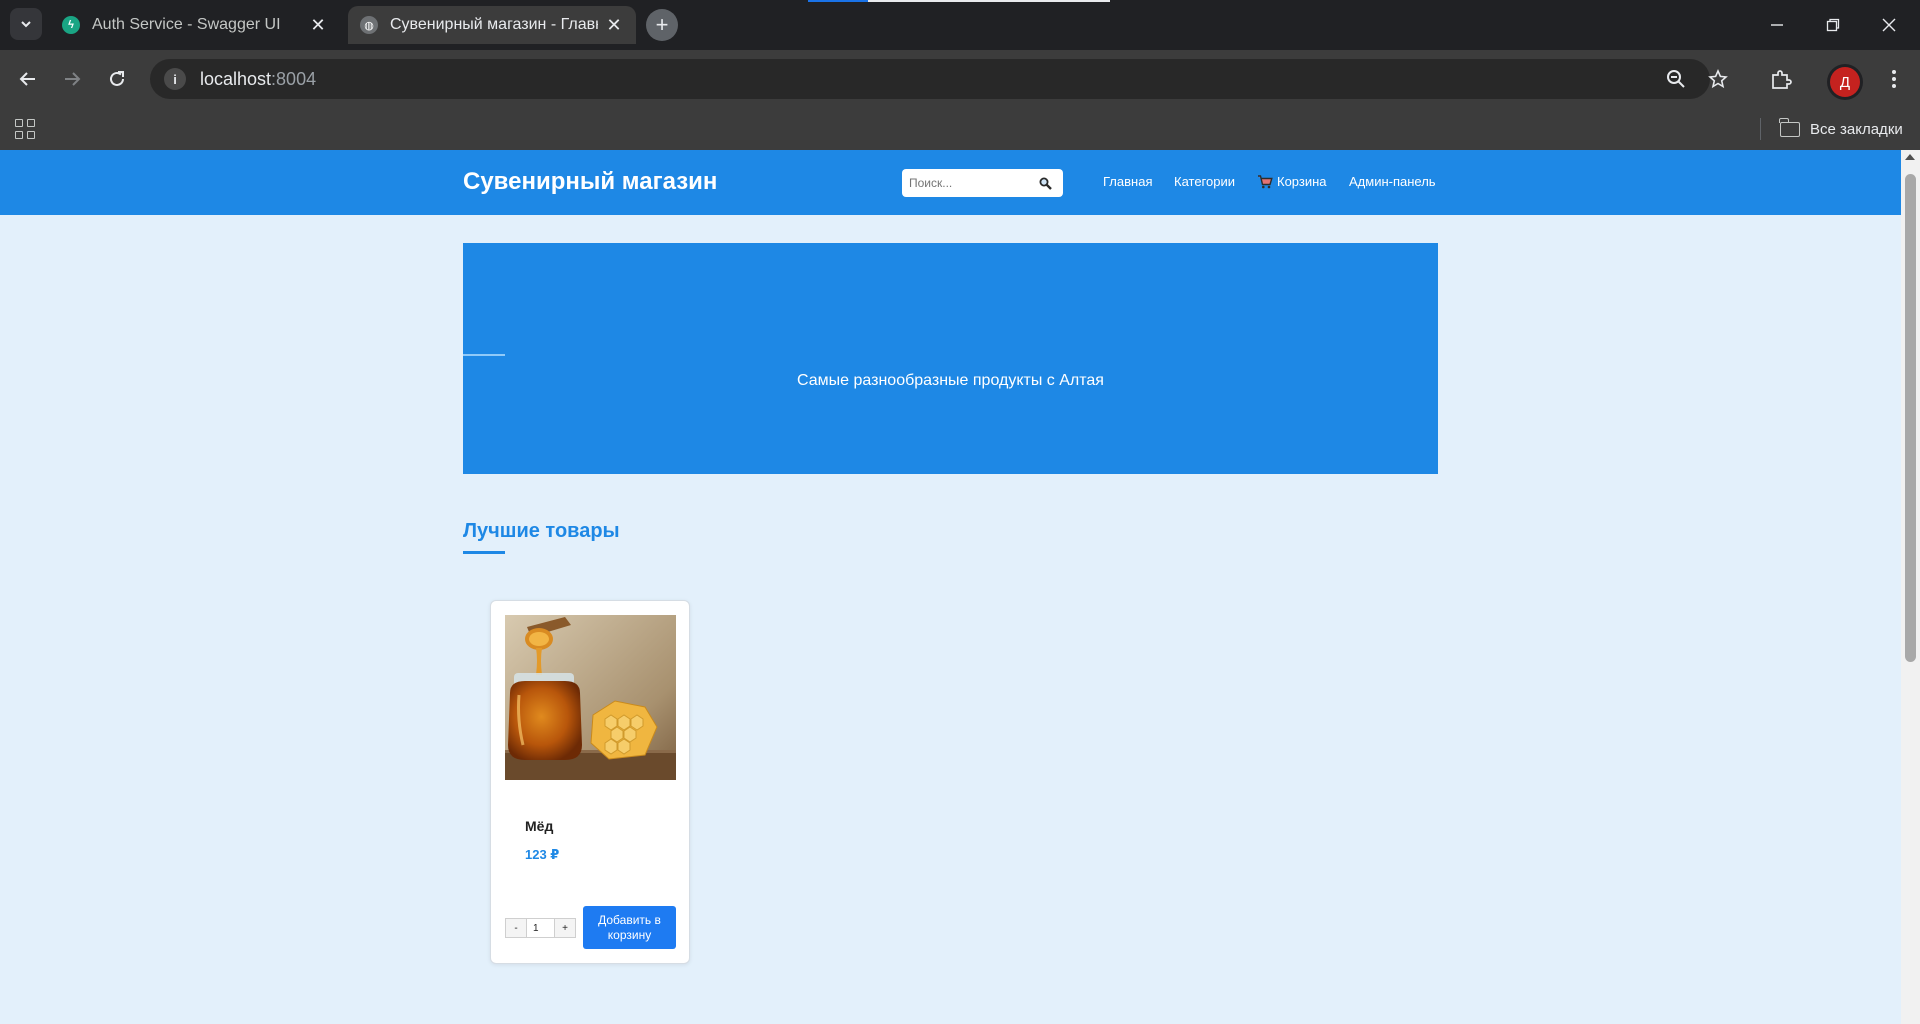  What do you see at coordinates (175, 79) in the screenshot?
I see `site-info-icon: i` at bounding box center [175, 79].